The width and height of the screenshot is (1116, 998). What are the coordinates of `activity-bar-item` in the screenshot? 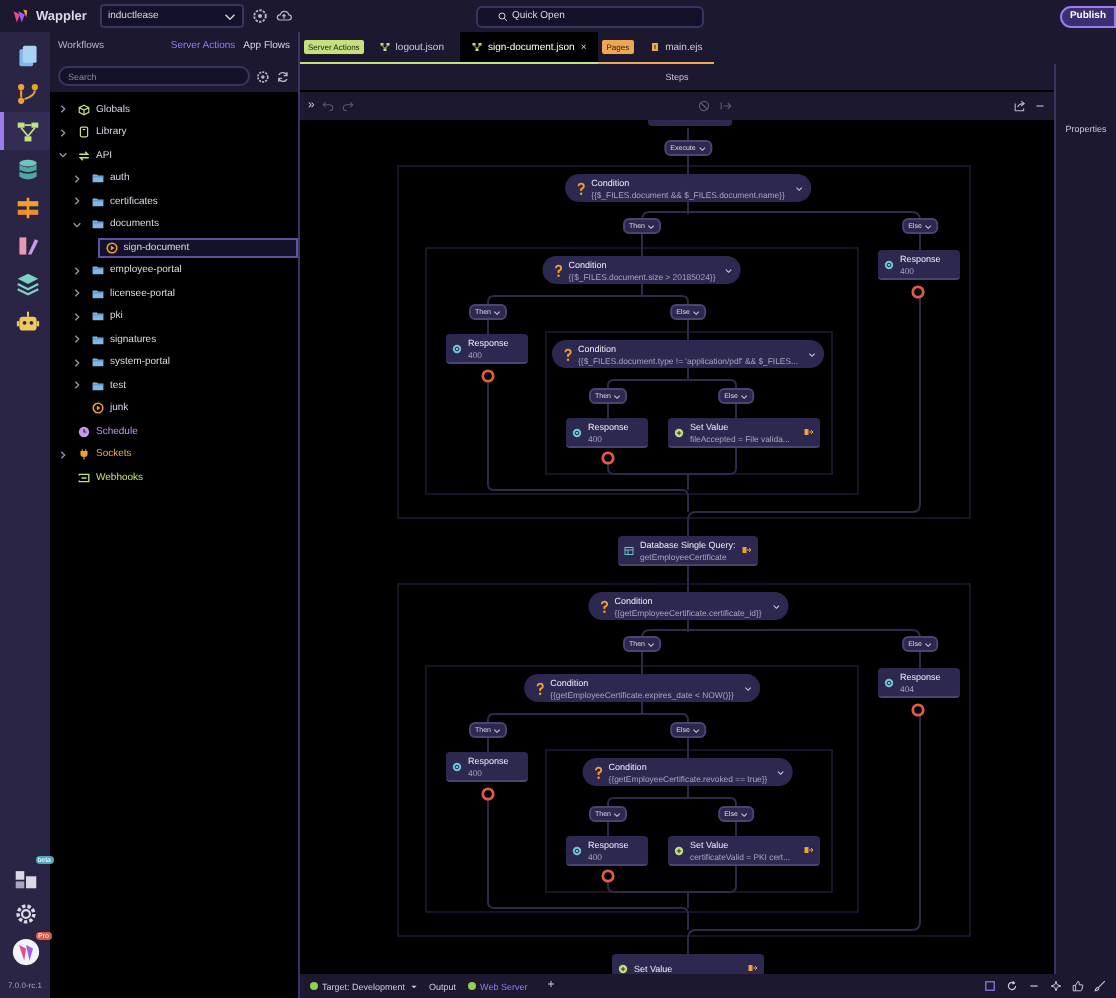 It's located at (25, 131).